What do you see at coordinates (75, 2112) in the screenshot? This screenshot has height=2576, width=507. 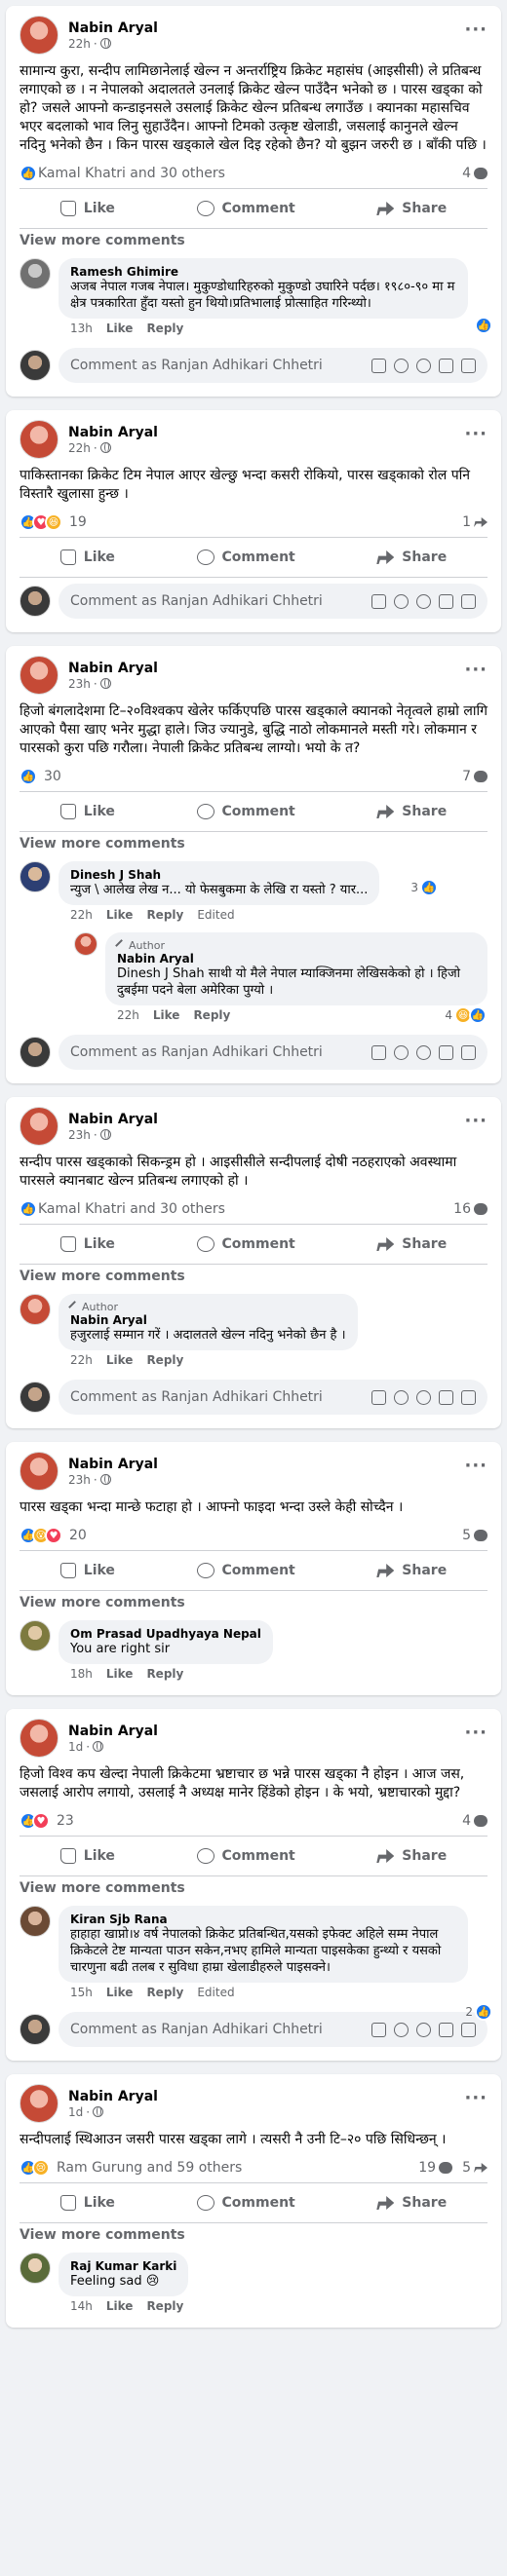 I see `post-time: 1d` at bounding box center [75, 2112].